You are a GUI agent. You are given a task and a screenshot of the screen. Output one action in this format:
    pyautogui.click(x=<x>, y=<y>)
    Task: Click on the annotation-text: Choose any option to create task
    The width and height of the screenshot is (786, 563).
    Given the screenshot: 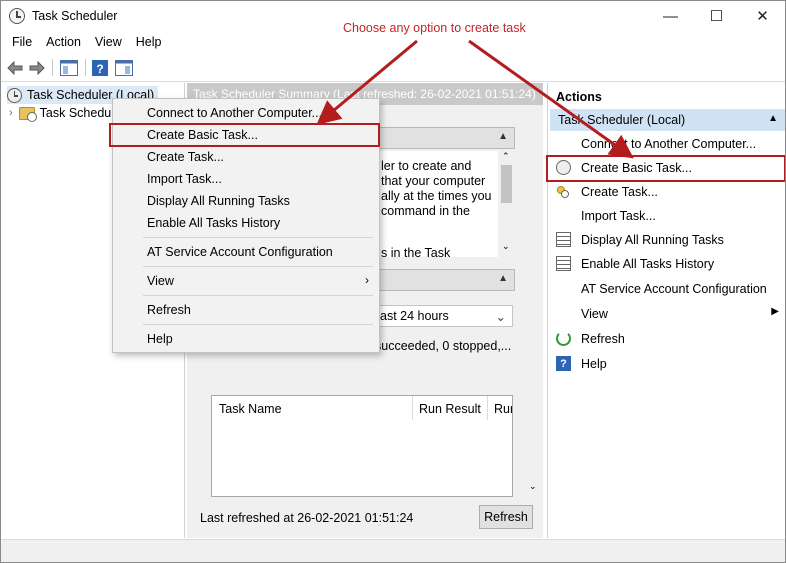 What is the action you would take?
    pyautogui.click(x=434, y=28)
    